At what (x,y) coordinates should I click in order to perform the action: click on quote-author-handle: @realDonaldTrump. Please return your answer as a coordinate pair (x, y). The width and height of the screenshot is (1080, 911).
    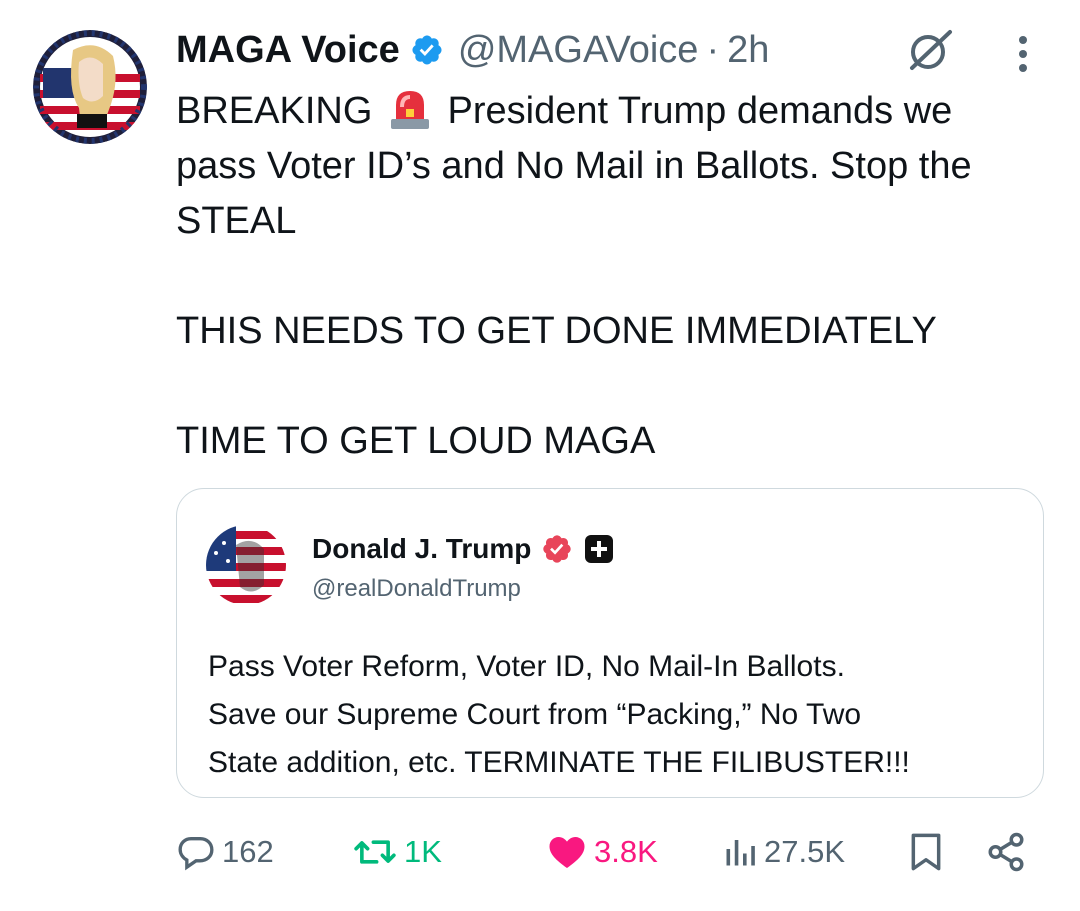
    Looking at the image, I should click on (416, 589).